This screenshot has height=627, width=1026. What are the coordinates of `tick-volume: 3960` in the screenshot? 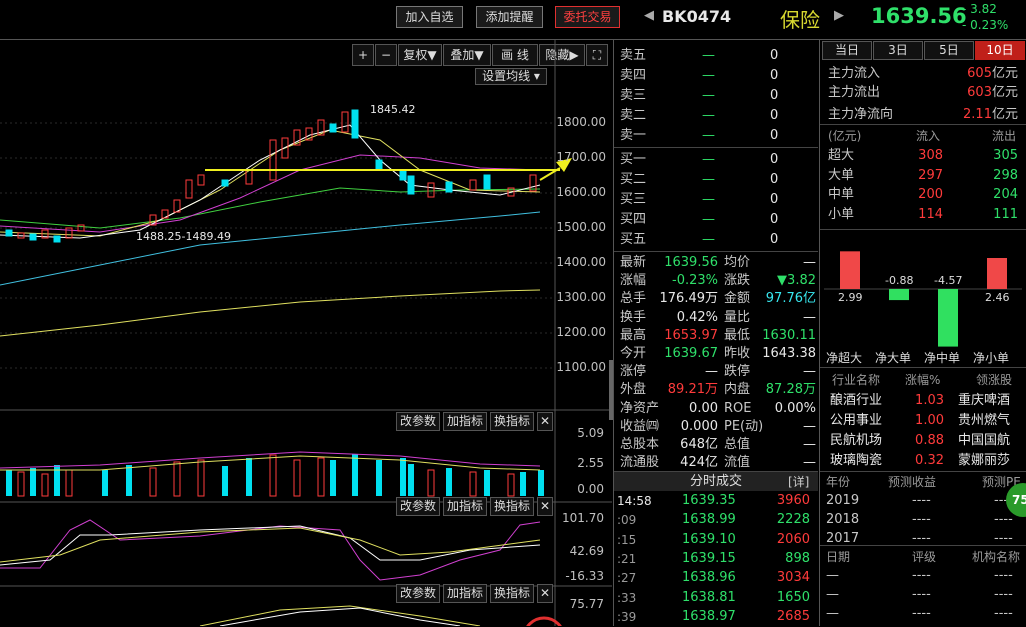 It's located at (793, 500).